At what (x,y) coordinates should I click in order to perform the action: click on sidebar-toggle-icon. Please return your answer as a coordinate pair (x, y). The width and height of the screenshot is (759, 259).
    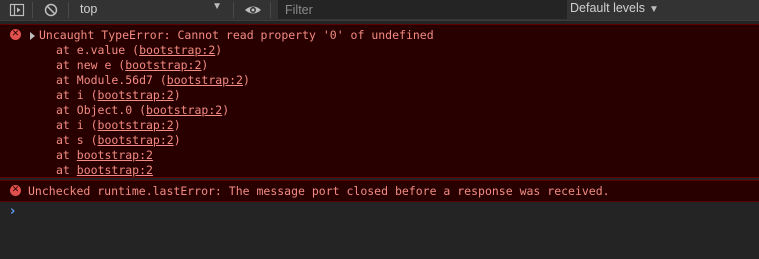
    Looking at the image, I should click on (17, 10).